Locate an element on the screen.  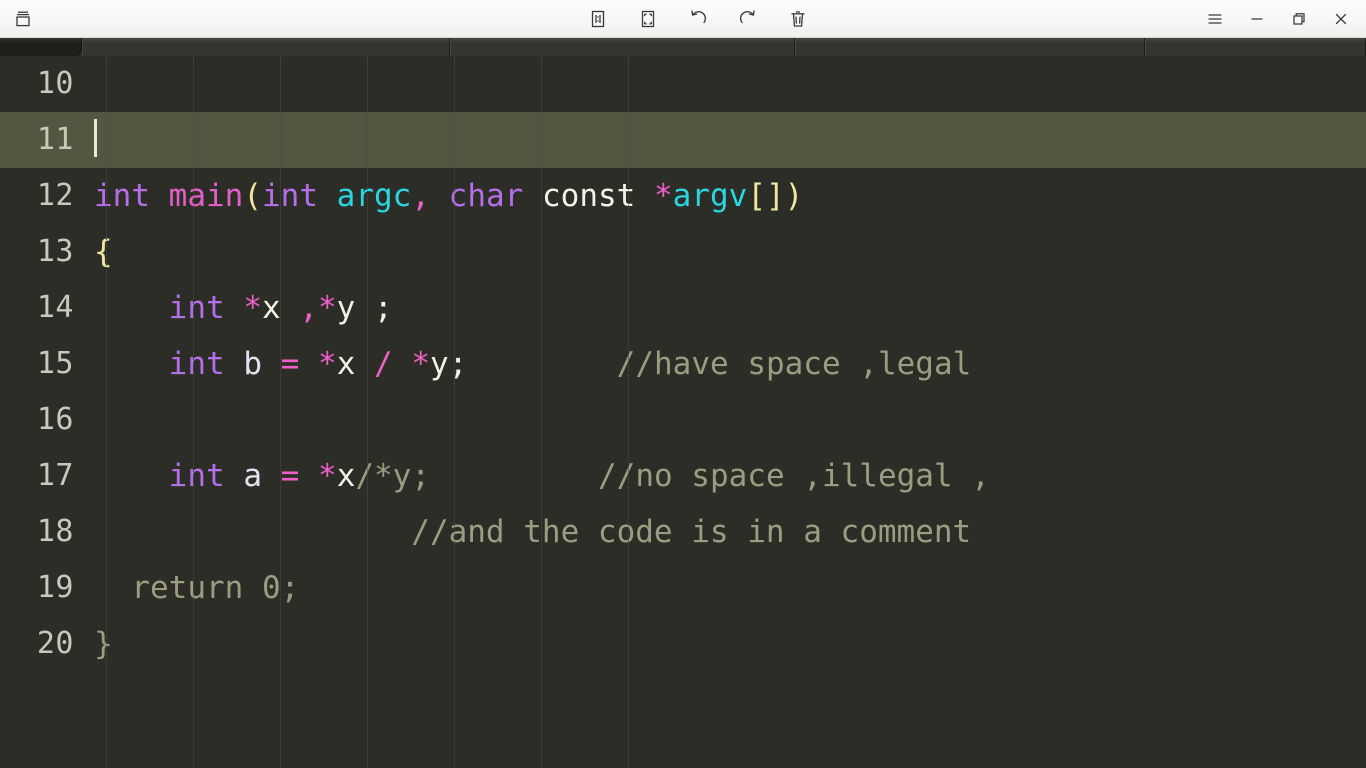
line-number-19: 19 is located at coordinates (55, 587).